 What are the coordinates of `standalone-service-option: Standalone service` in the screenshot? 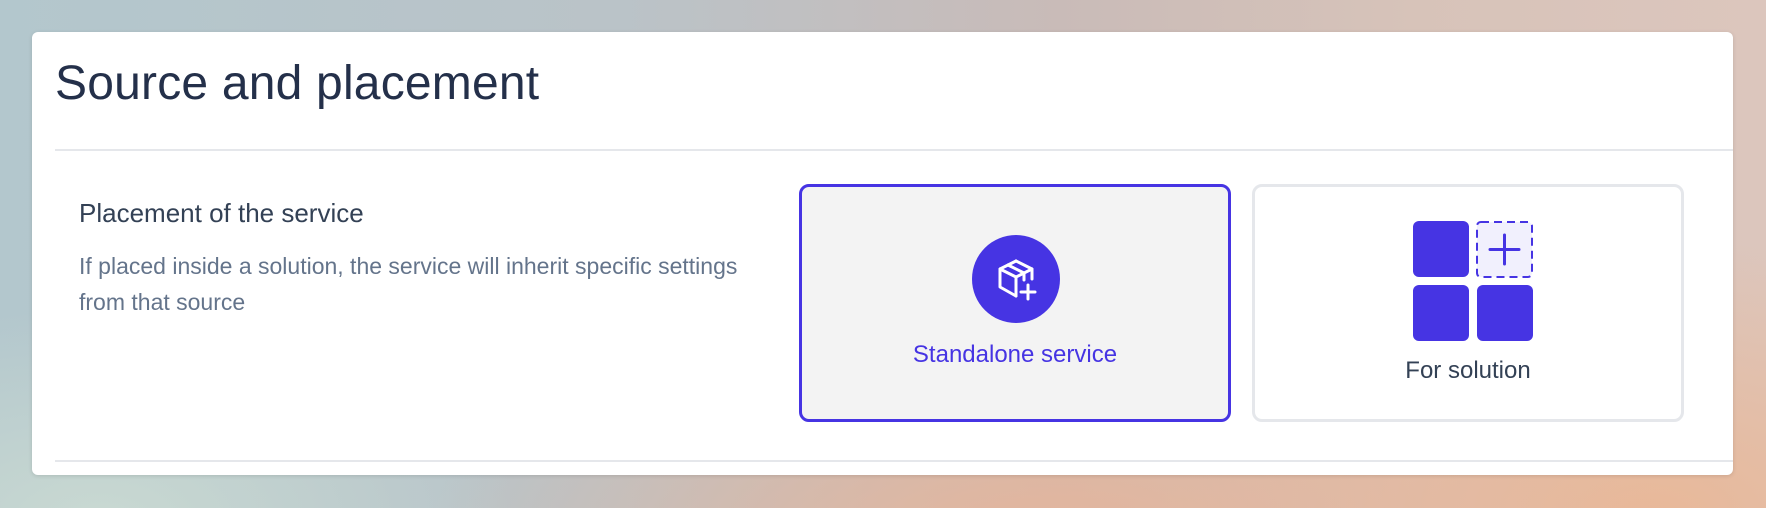 It's located at (1015, 303).